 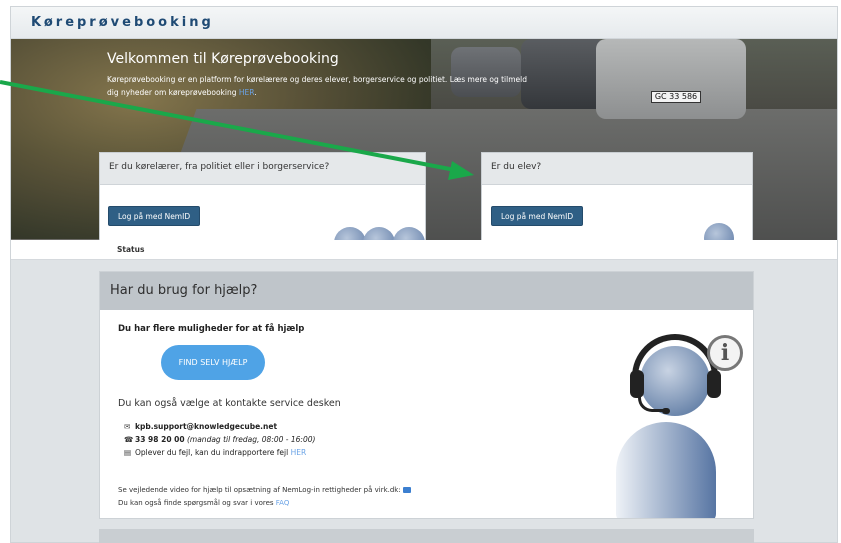 I want to click on arrow-line, so click(x=230, y=126).